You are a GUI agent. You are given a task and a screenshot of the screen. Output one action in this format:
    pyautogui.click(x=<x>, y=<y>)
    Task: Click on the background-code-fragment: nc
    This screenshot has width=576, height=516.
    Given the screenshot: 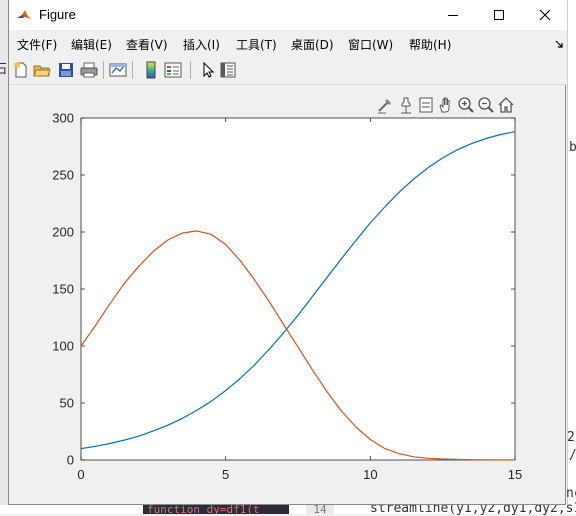 What is the action you would take?
    pyautogui.click(x=571, y=493)
    